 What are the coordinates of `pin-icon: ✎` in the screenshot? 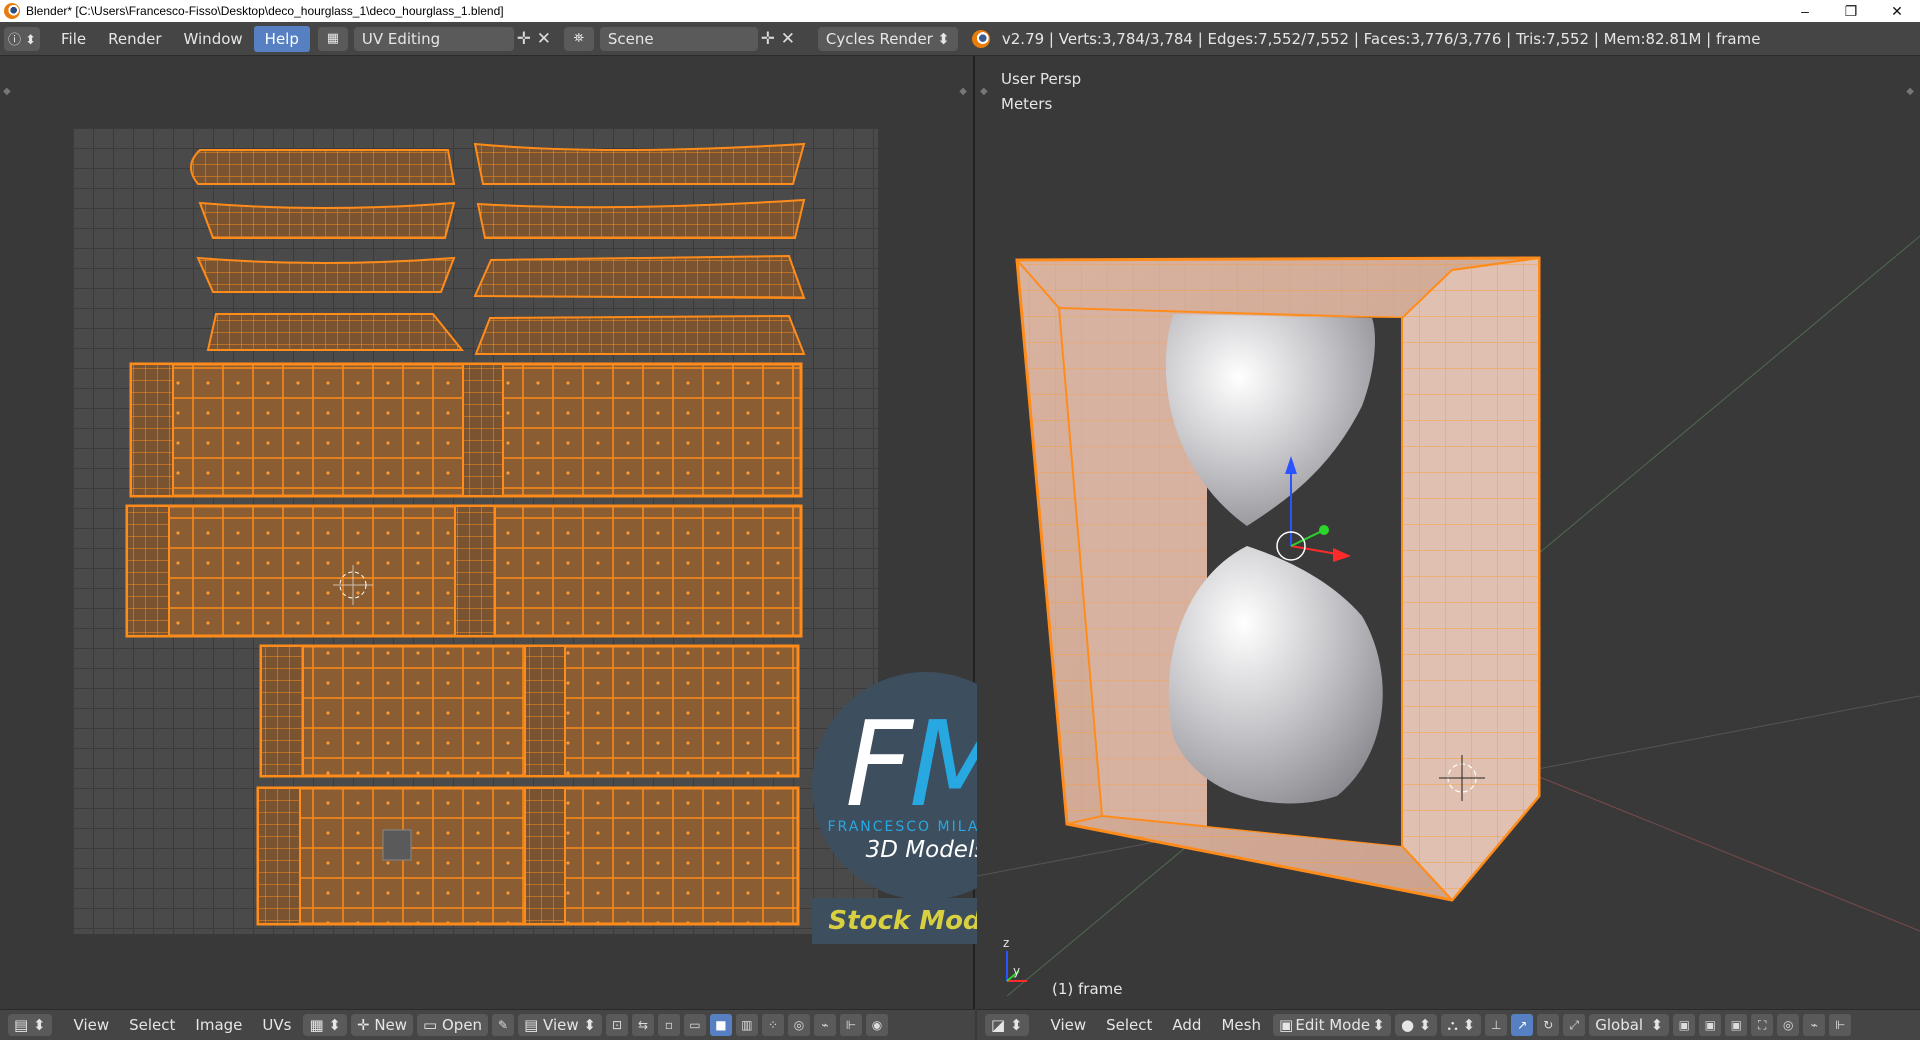 It's located at (503, 1025).